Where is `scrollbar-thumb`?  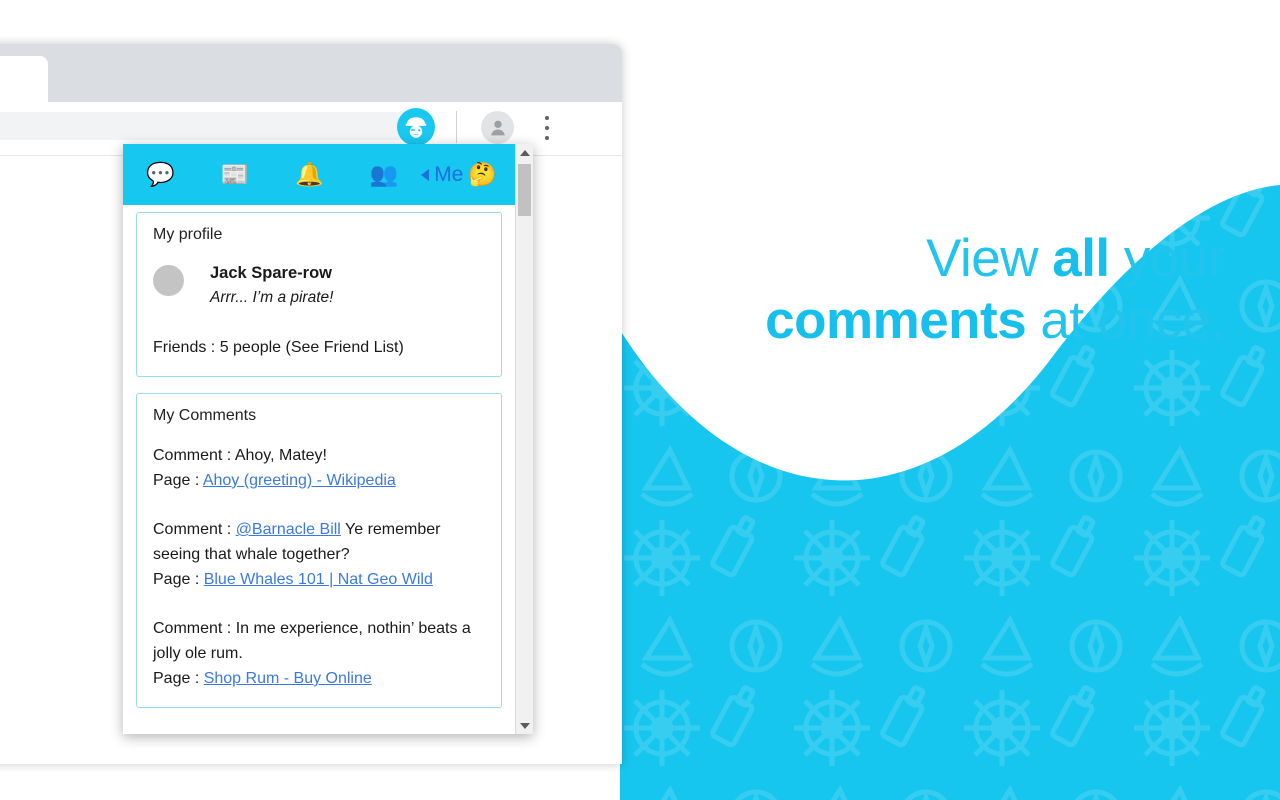
scrollbar-thumb is located at coordinates (524, 190).